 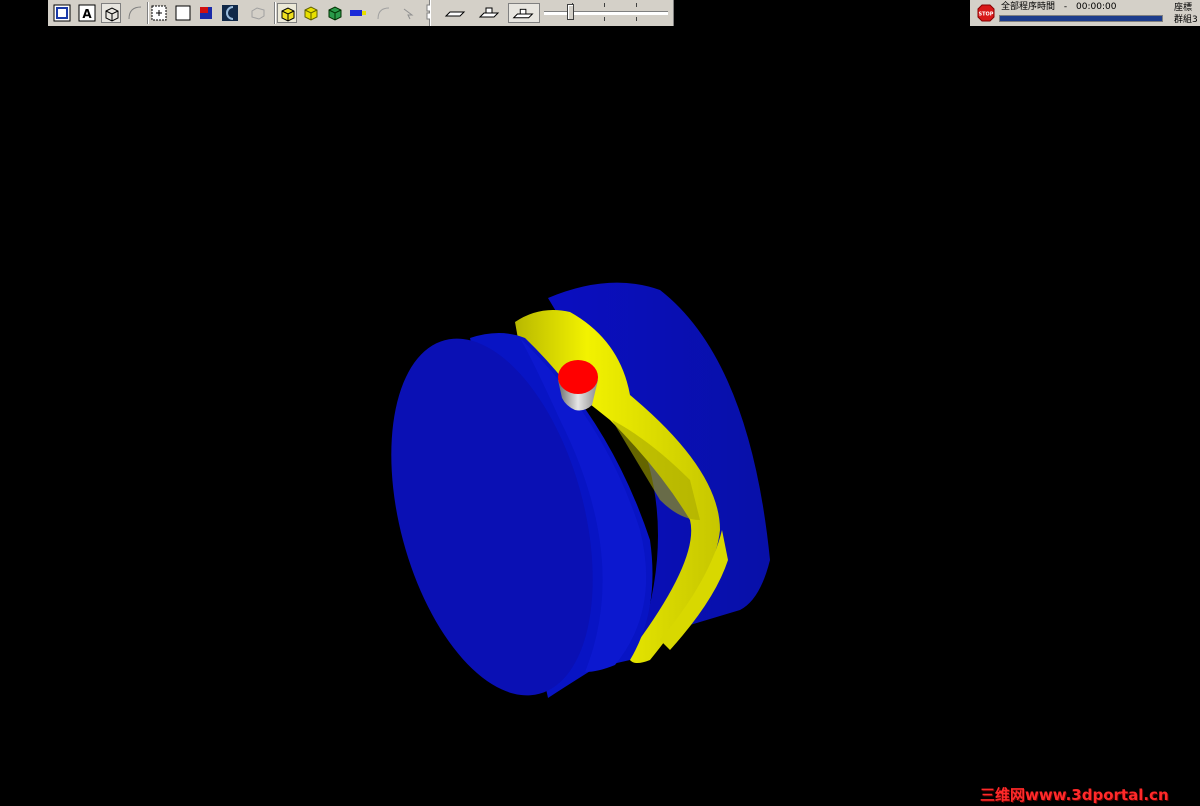 What do you see at coordinates (241, 13) in the screenshot?
I see `view-toolbar: A` at bounding box center [241, 13].